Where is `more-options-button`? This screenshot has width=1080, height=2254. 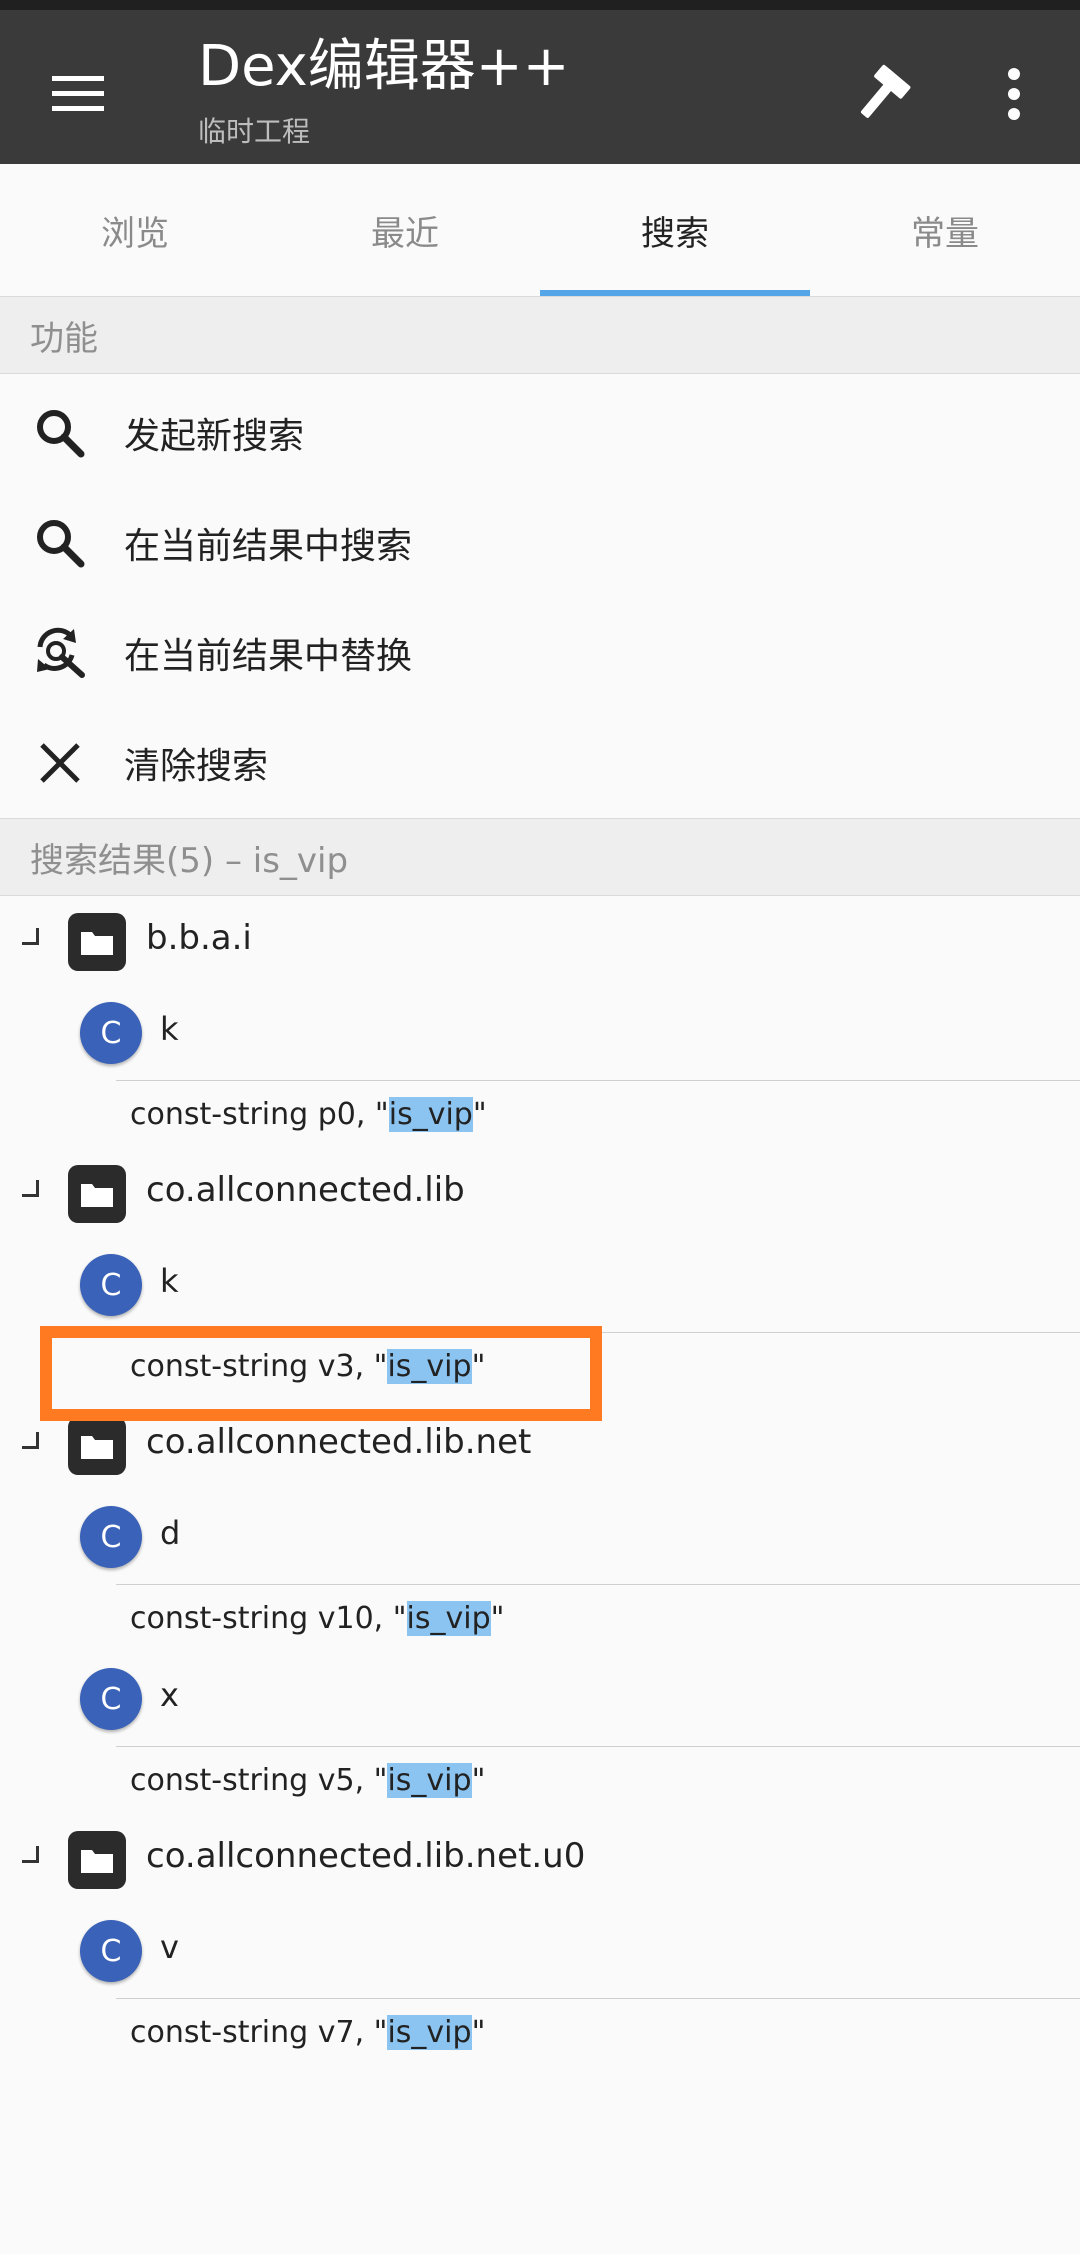
more-options-button is located at coordinates (1014, 94).